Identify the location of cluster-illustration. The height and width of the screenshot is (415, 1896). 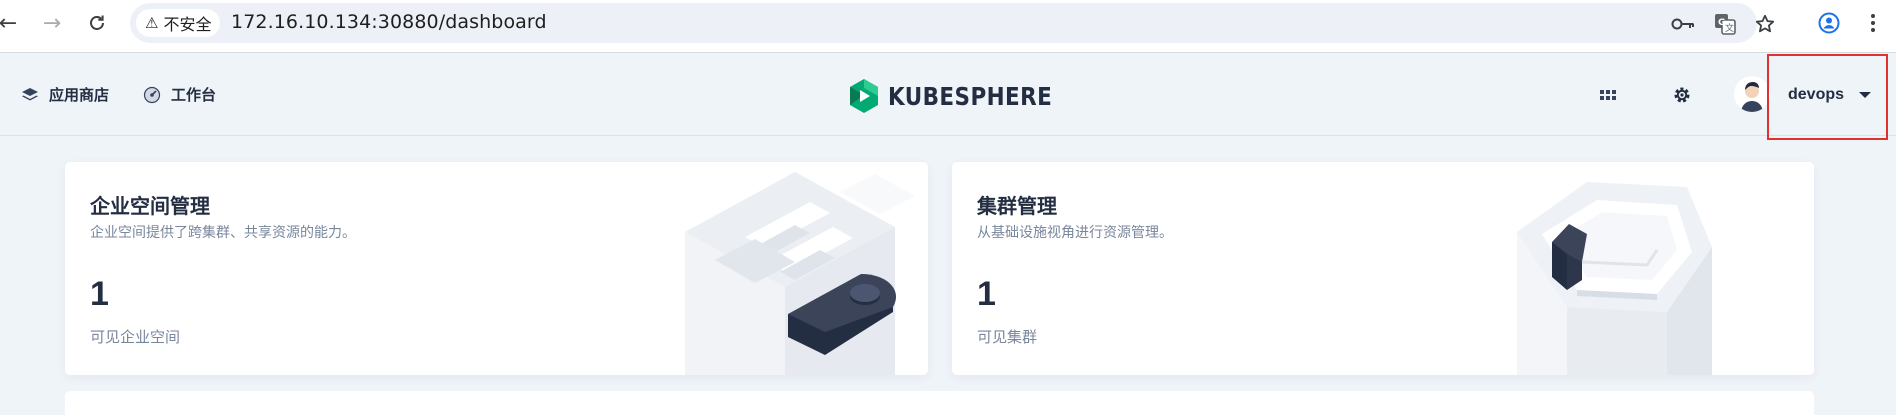
(1637, 268).